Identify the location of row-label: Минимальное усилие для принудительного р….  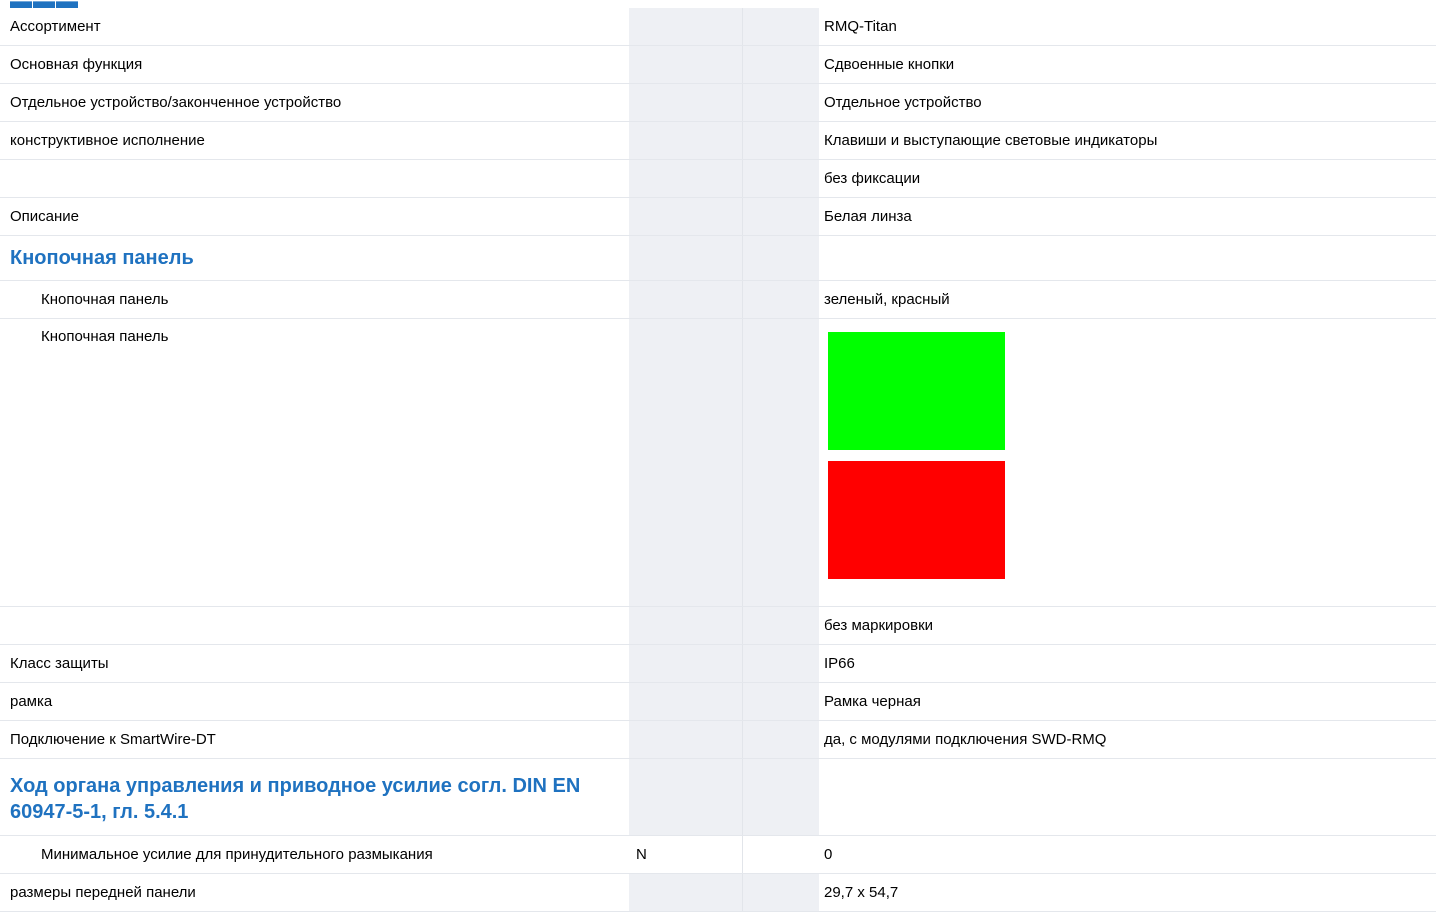
(314, 854).